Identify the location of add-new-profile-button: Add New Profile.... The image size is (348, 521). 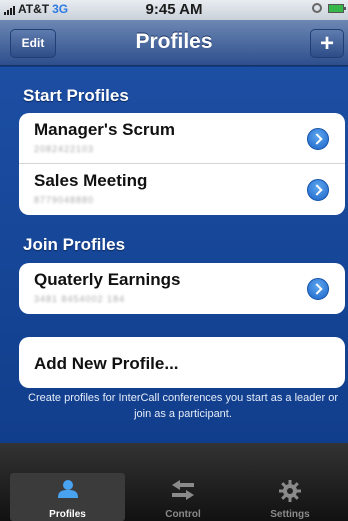
(182, 362).